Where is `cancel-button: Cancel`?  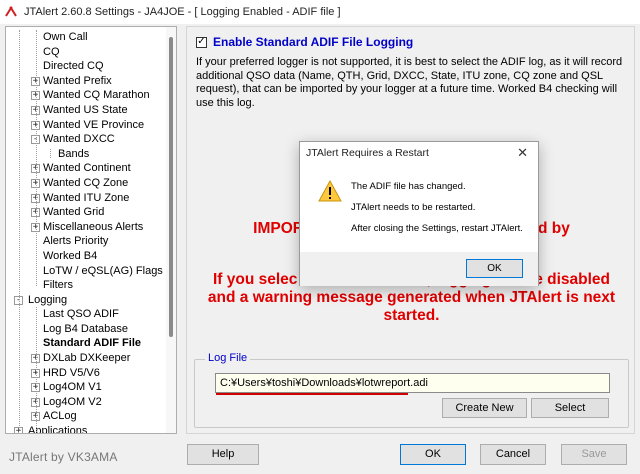 cancel-button: Cancel is located at coordinates (513, 454).